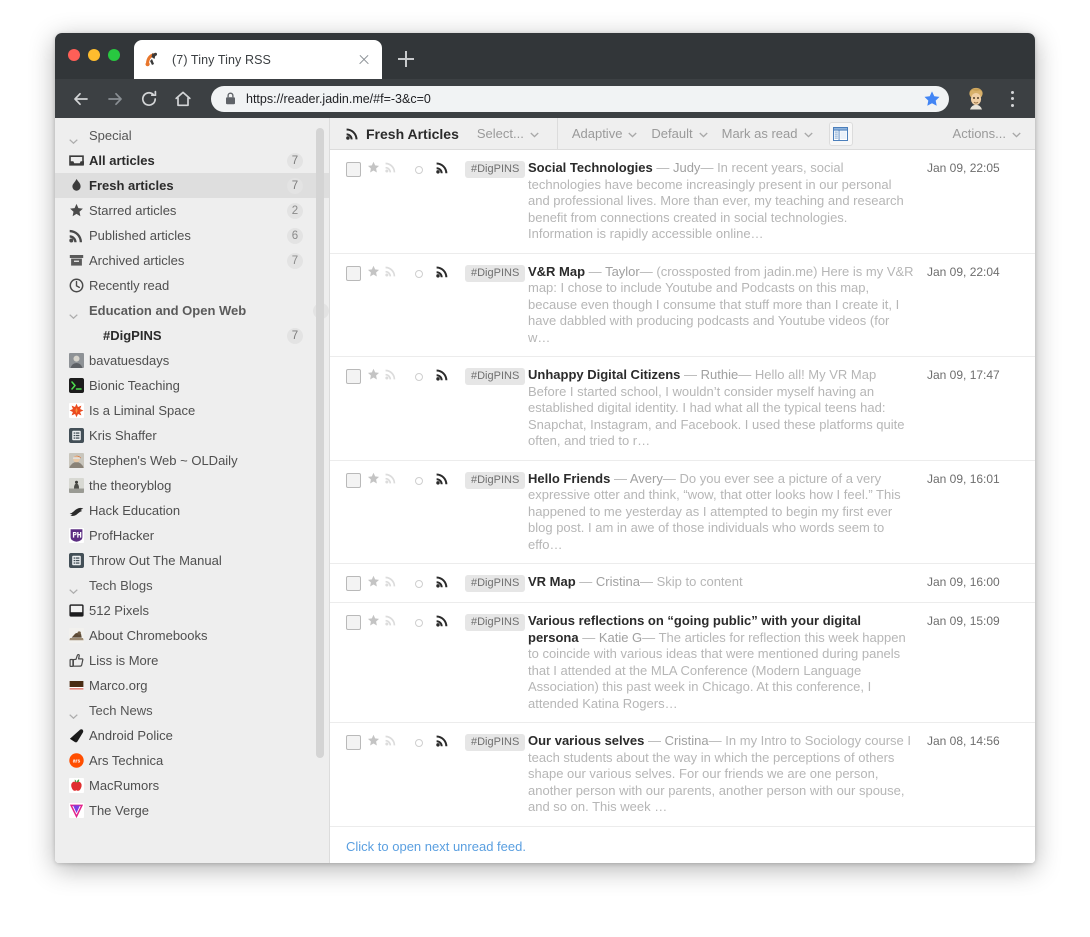 The height and width of the screenshot is (937, 1090). Describe the element at coordinates (192, 460) in the screenshot. I see `sidebar-item-stephen-s-web-oldaily: Stephen's Web ~ OLDaily` at that location.